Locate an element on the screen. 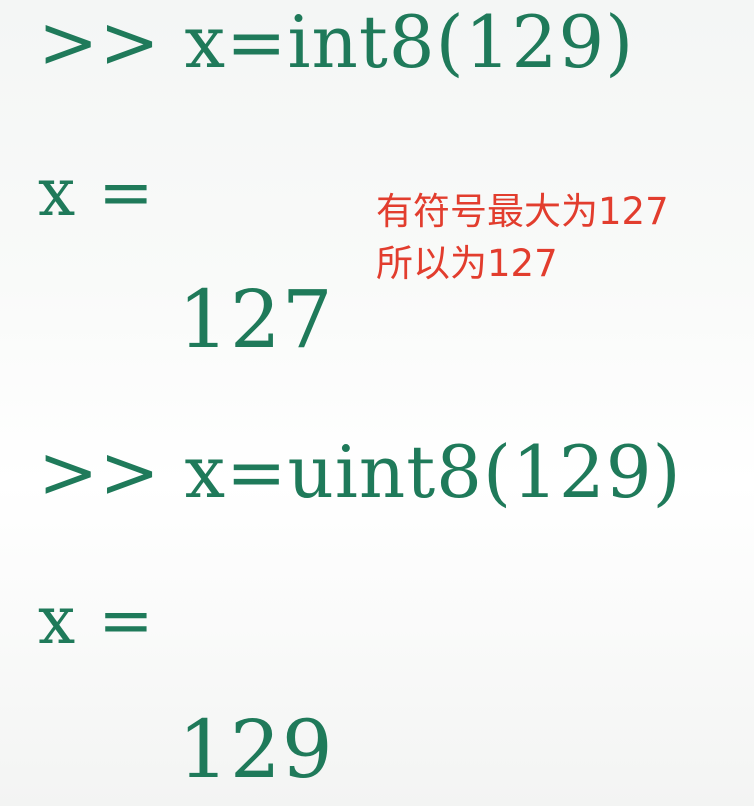 The height and width of the screenshot is (806, 754). output-value-int8: 127 is located at coordinates (256, 319).